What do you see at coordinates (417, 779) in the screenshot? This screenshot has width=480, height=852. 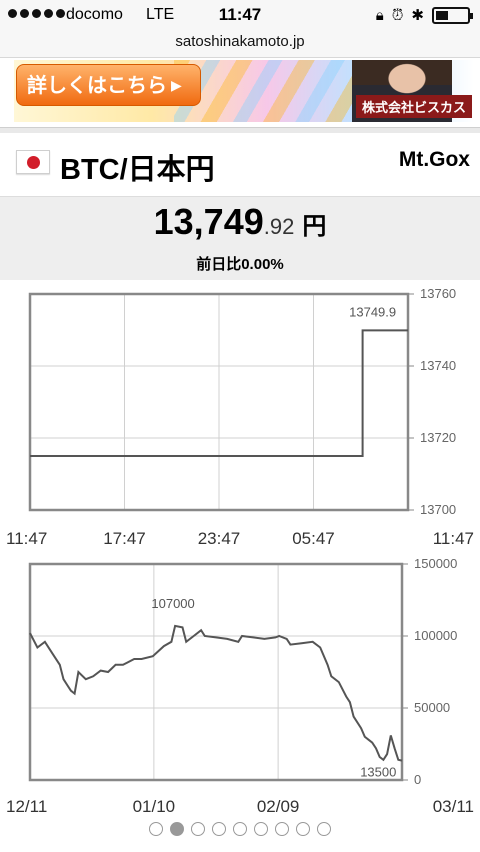 I see `y-tick-label: 0` at bounding box center [417, 779].